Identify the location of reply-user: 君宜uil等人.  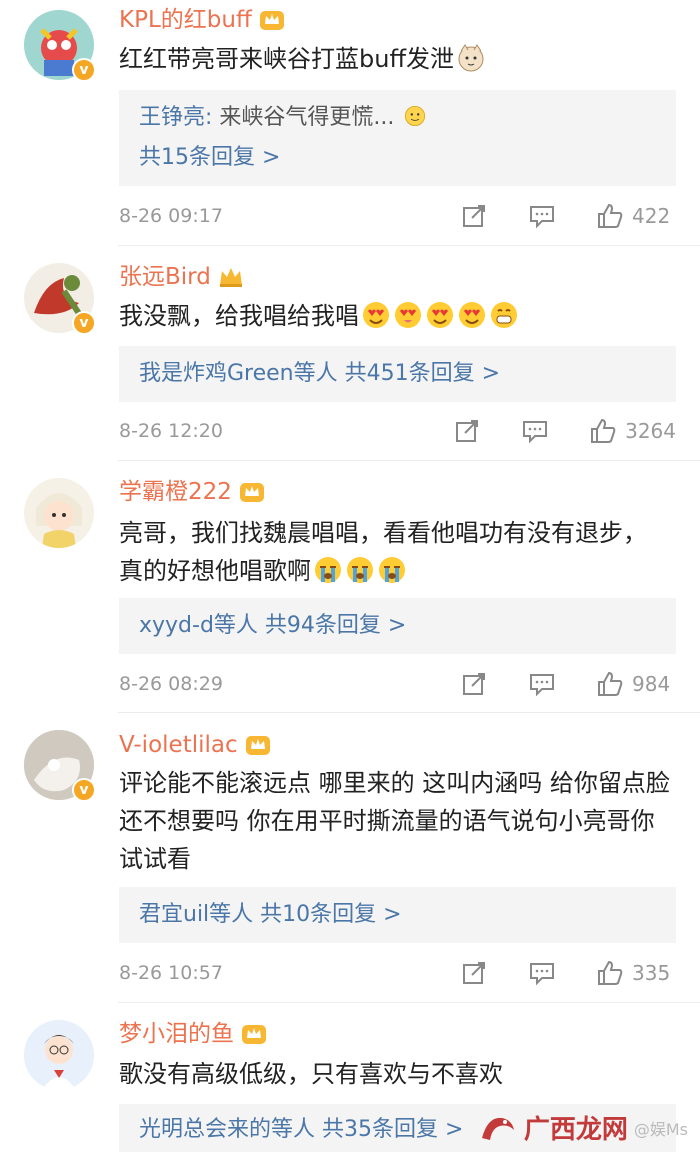
(196, 914).